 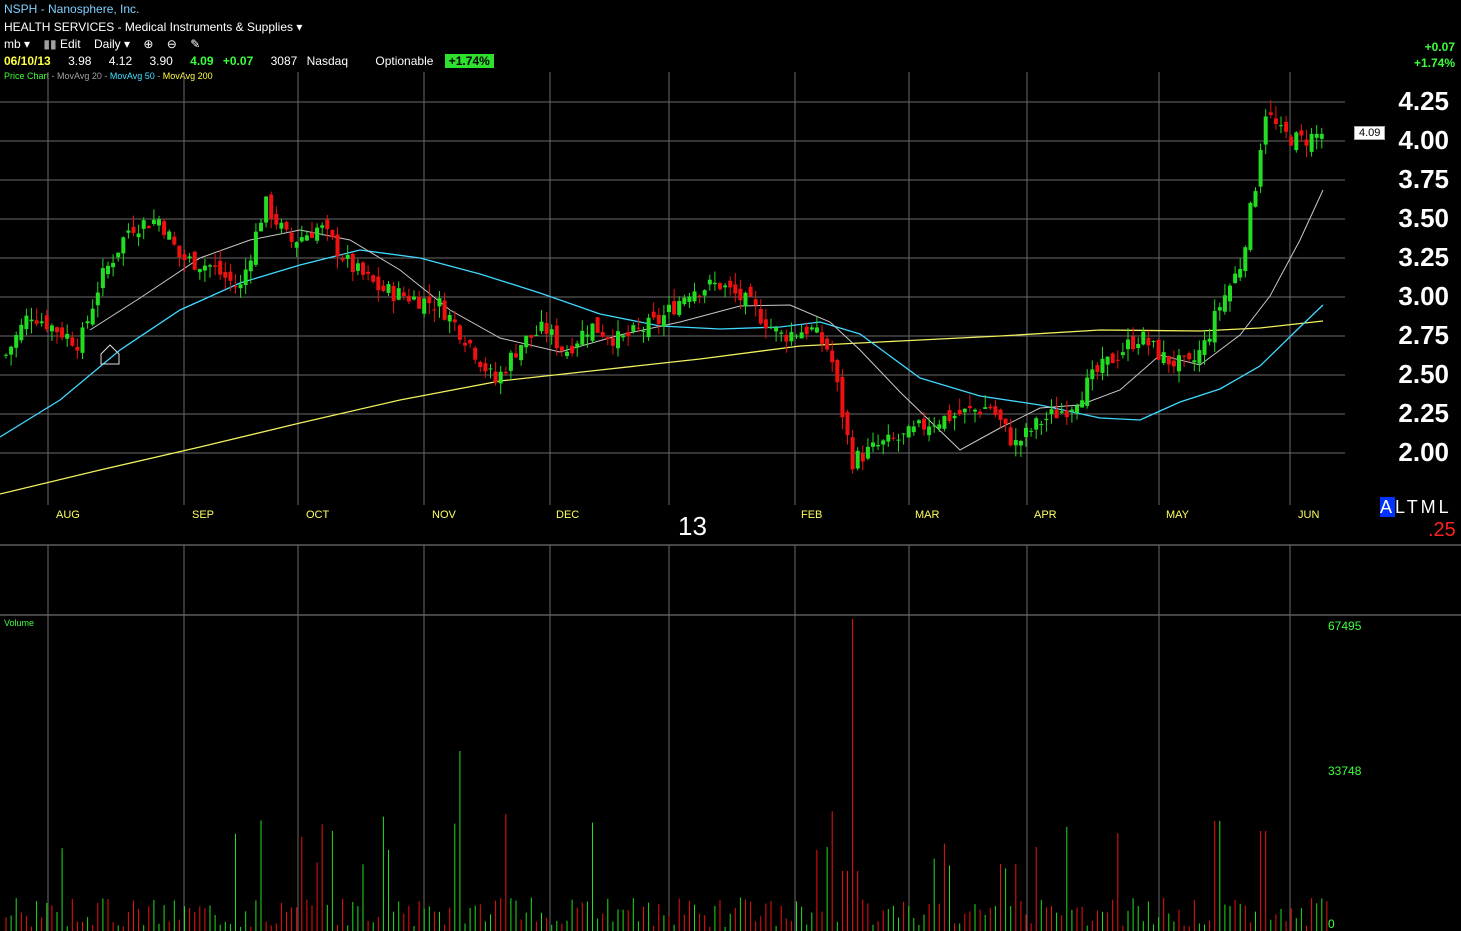 I want to click on tool-selected-letter: A, so click(x=1388, y=507).